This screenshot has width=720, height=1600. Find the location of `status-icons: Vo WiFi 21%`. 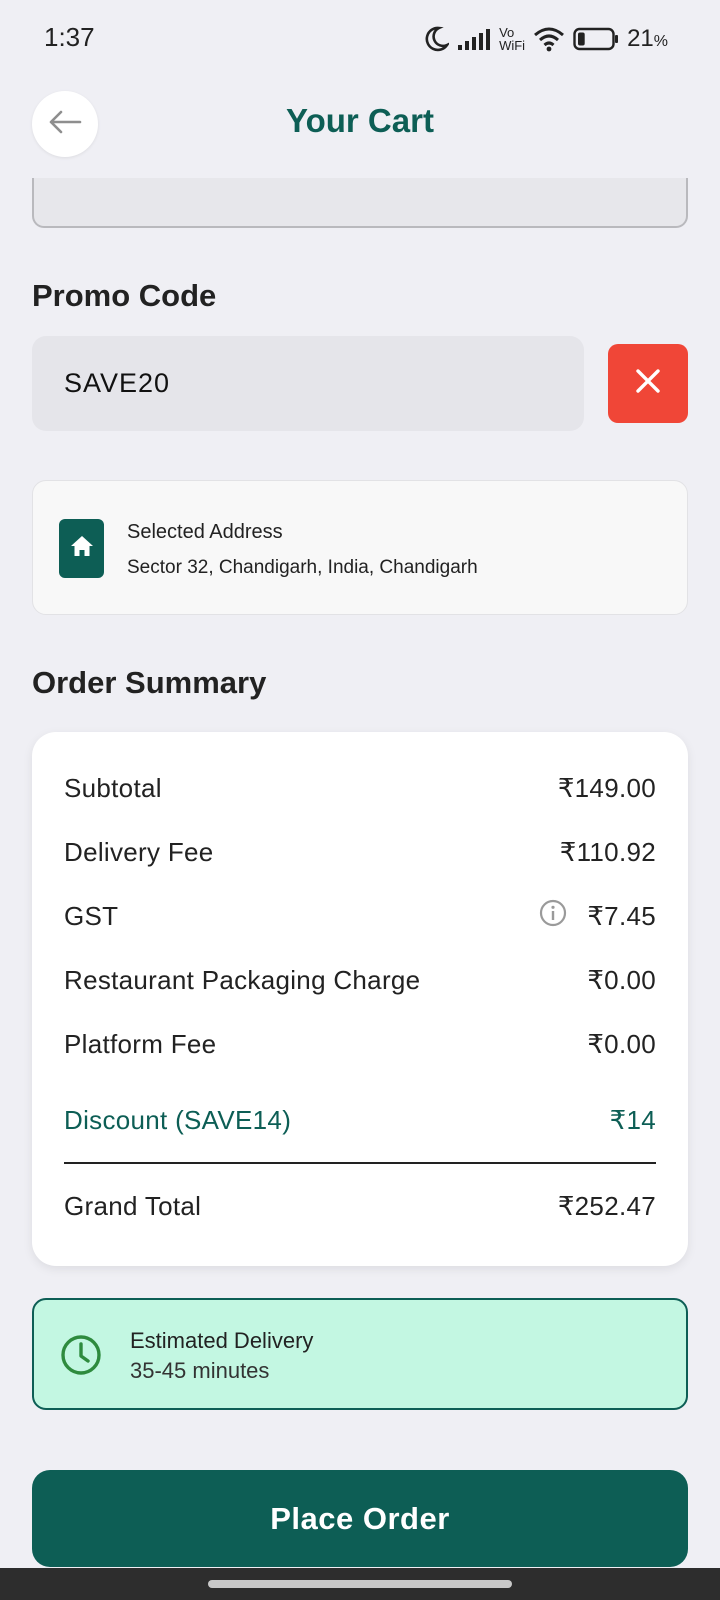

status-icons: Vo WiFi 21% is located at coordinates (545, 39).